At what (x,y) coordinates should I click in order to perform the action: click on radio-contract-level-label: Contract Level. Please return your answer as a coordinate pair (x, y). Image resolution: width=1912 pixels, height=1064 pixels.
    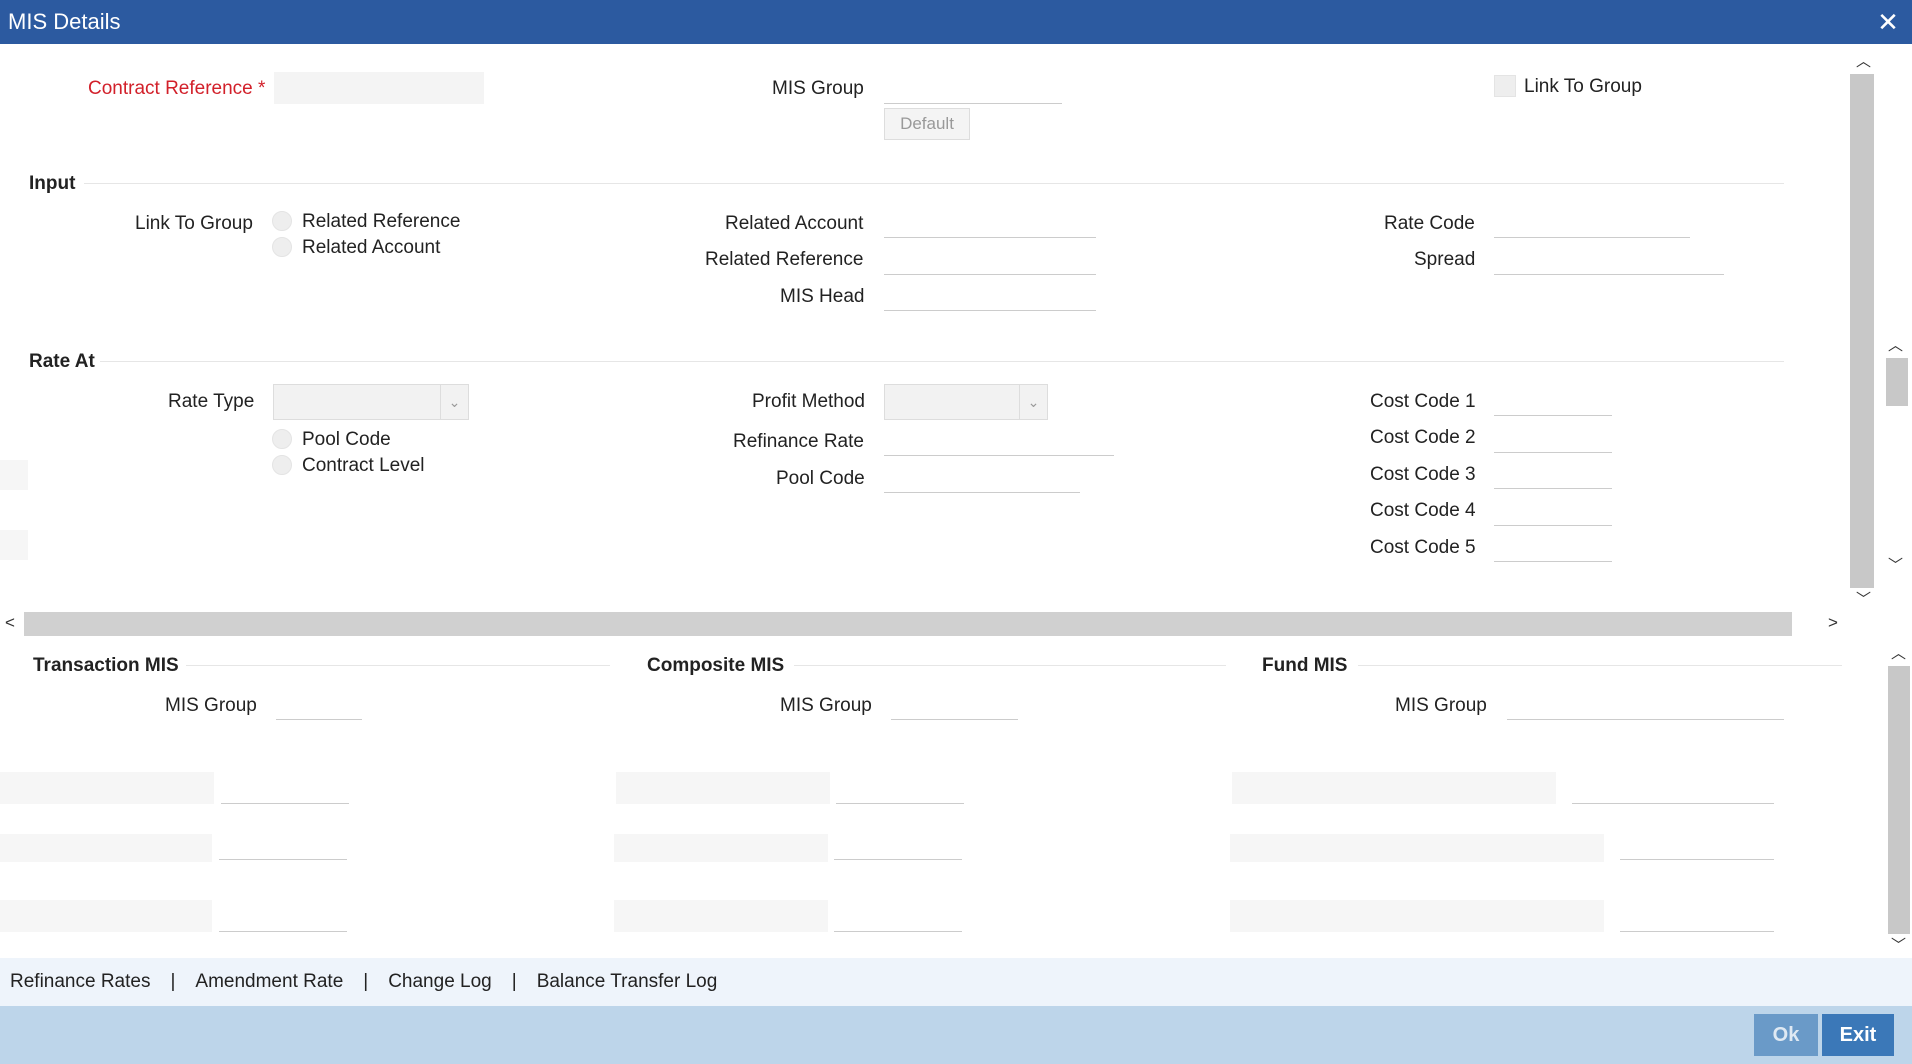
    Looking at the image, I should click on (363, 465).